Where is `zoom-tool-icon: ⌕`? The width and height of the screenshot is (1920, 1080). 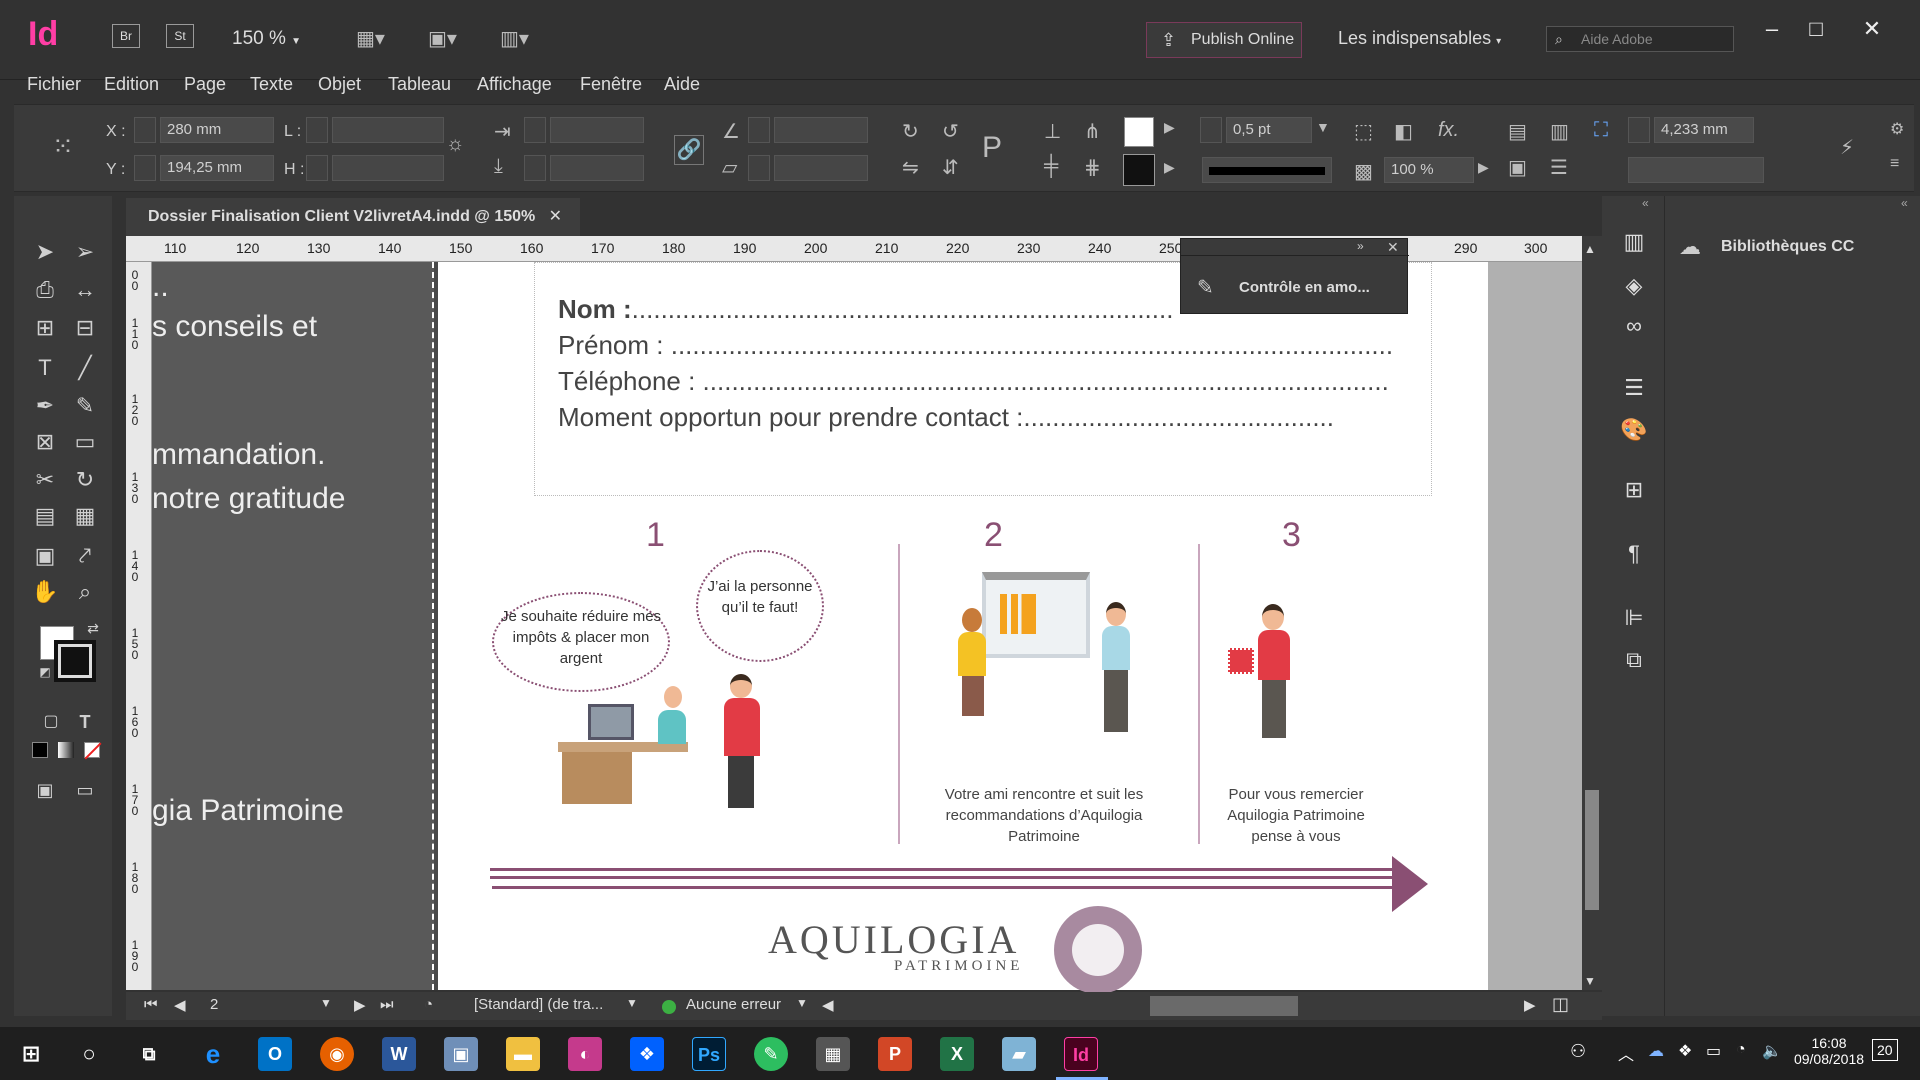 zoom-tool-icon: ⌕ is located at coordinates (85, 592).